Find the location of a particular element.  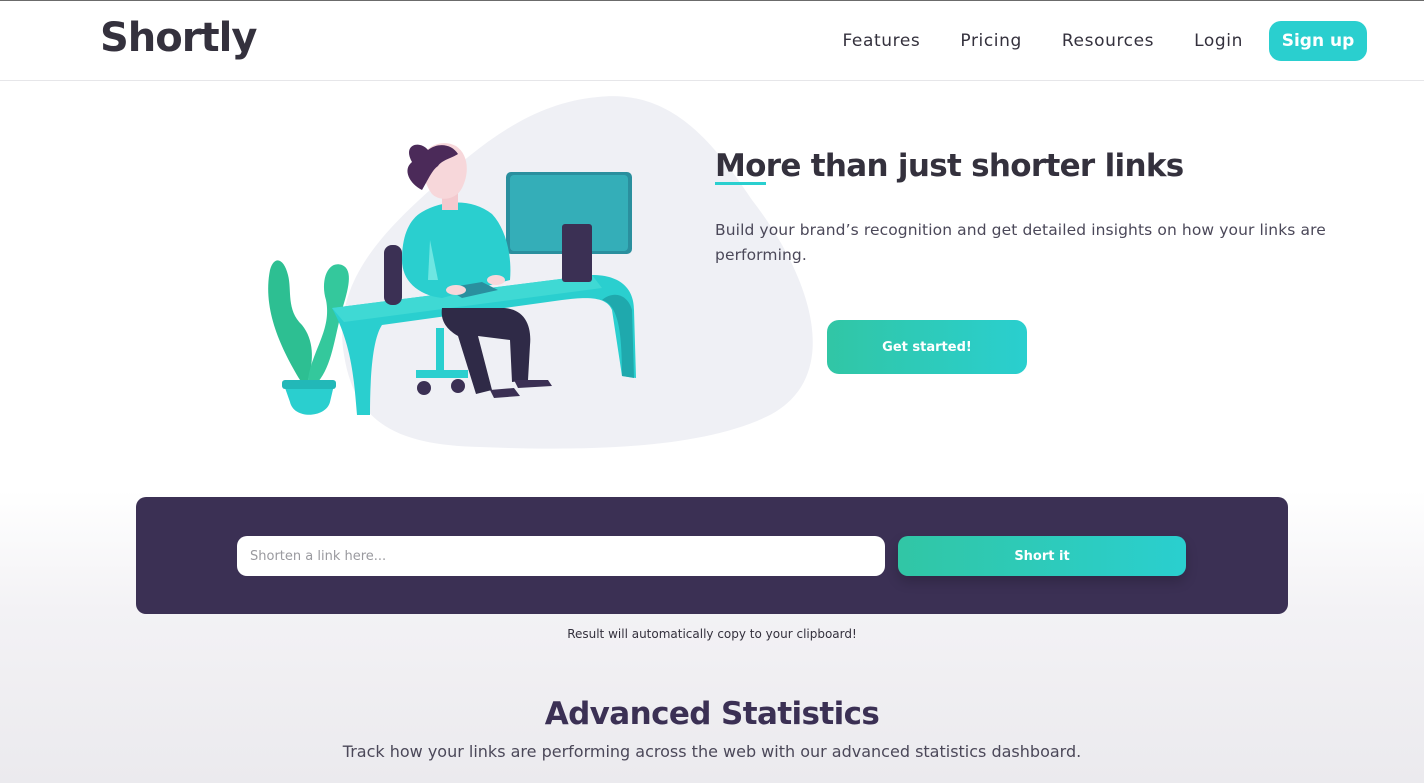

logo: Shortly is located at coordinates (178, 38).